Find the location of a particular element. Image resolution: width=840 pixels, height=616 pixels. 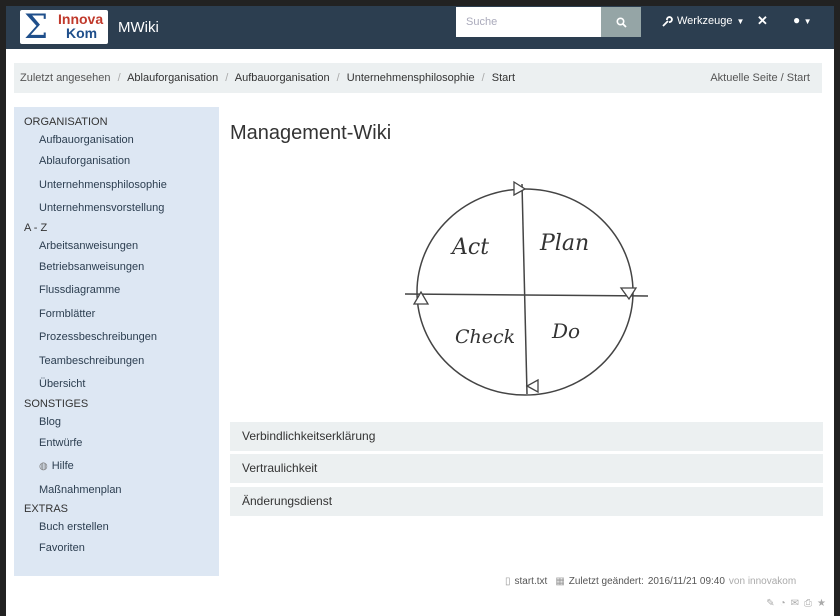

quadrant-act: Act is located at coordinates (469, 247).